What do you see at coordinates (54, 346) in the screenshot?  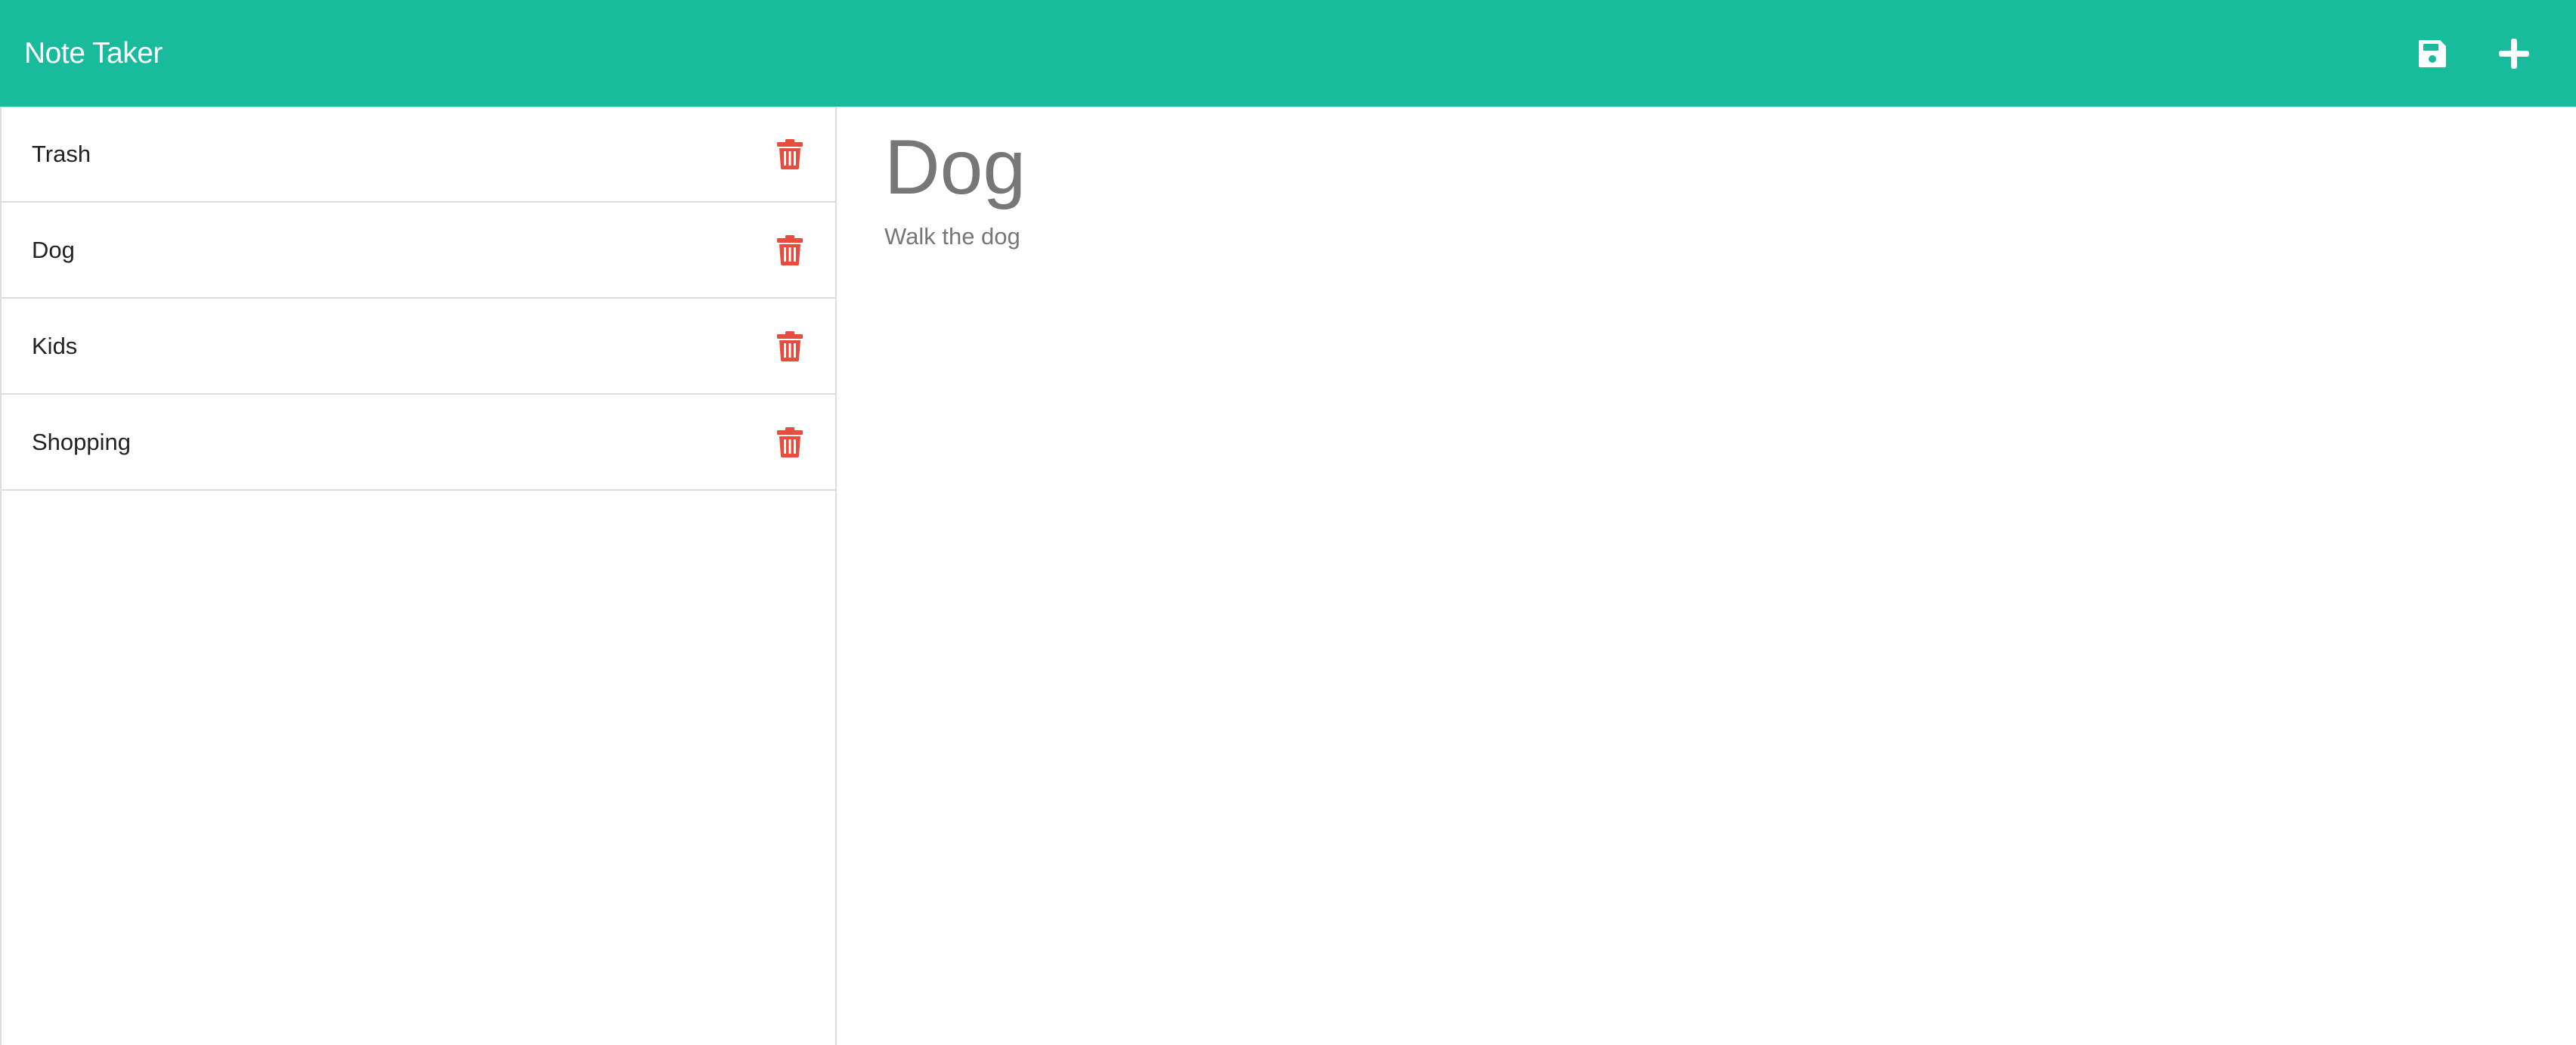 I see `note-item-title: Kids` at bounding box center [54, 346].